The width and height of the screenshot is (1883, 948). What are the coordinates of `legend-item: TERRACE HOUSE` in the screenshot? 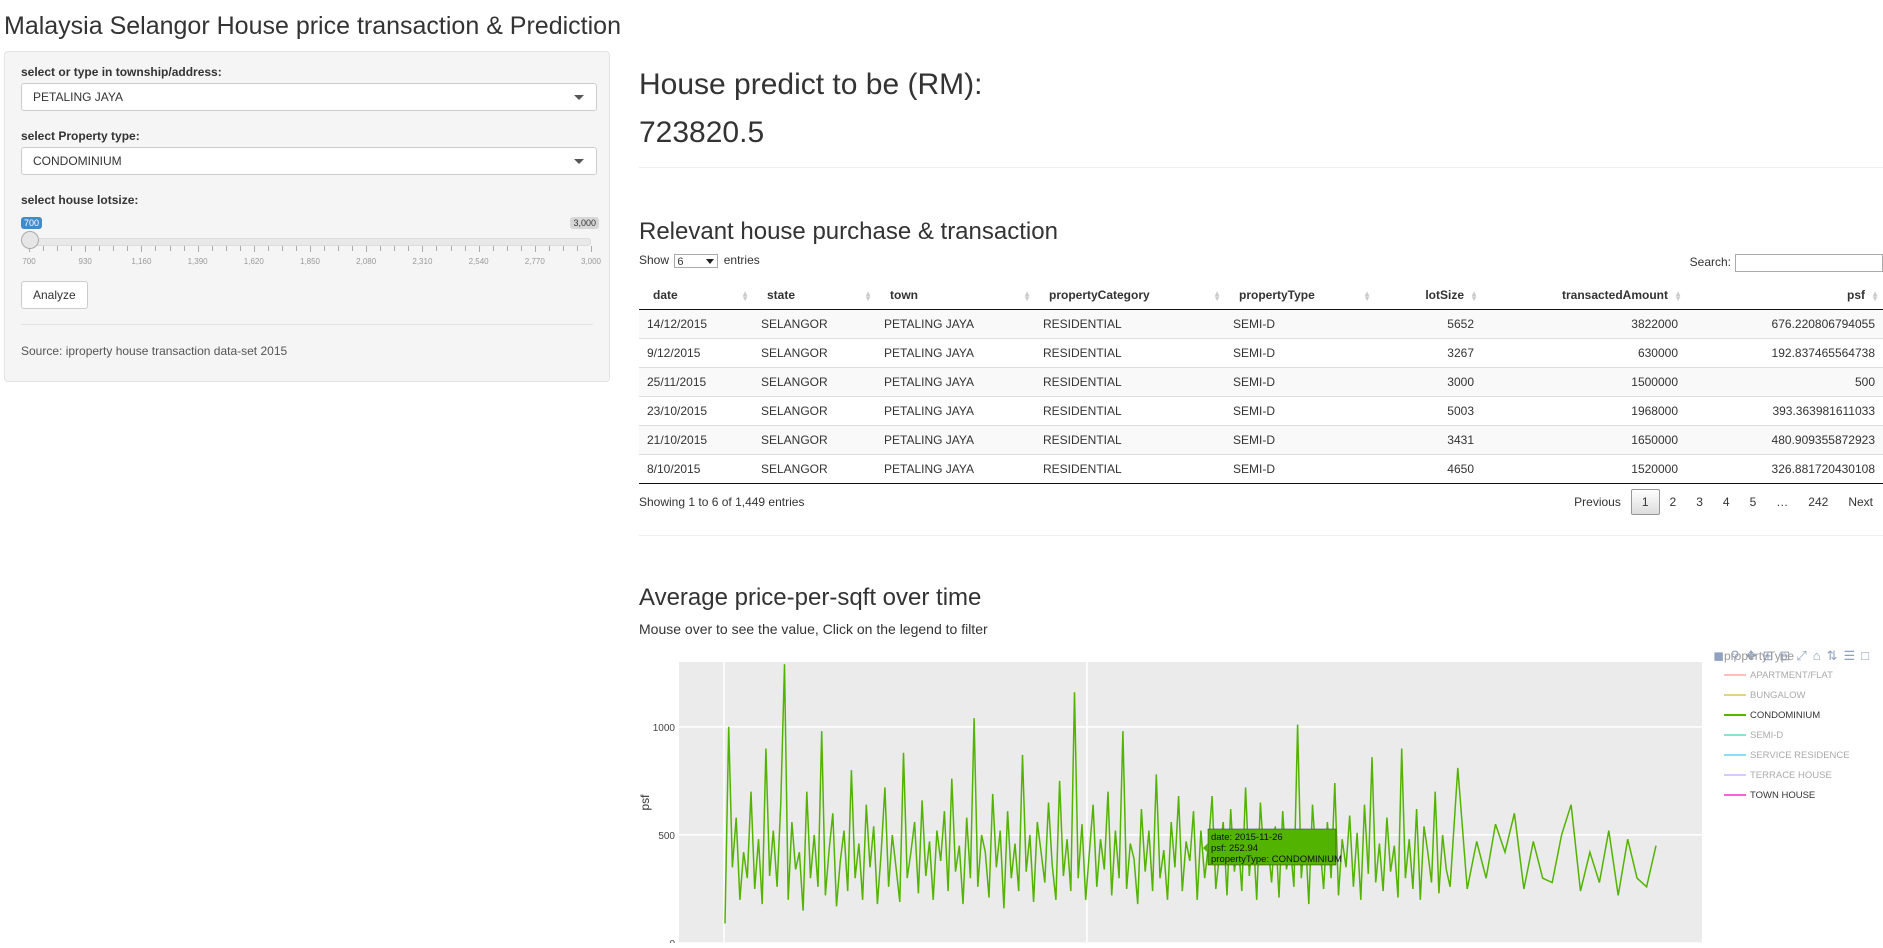 It's located at (1778, 775).